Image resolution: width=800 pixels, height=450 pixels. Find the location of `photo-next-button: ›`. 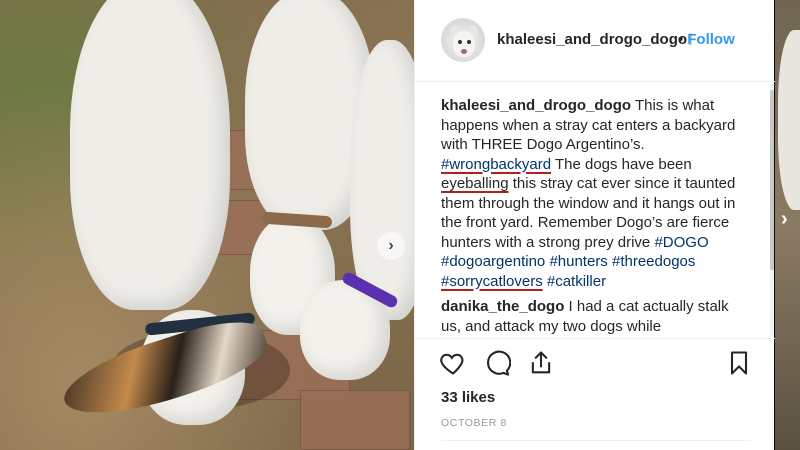

photo-next-button: › is located at coordinates (391, 246).